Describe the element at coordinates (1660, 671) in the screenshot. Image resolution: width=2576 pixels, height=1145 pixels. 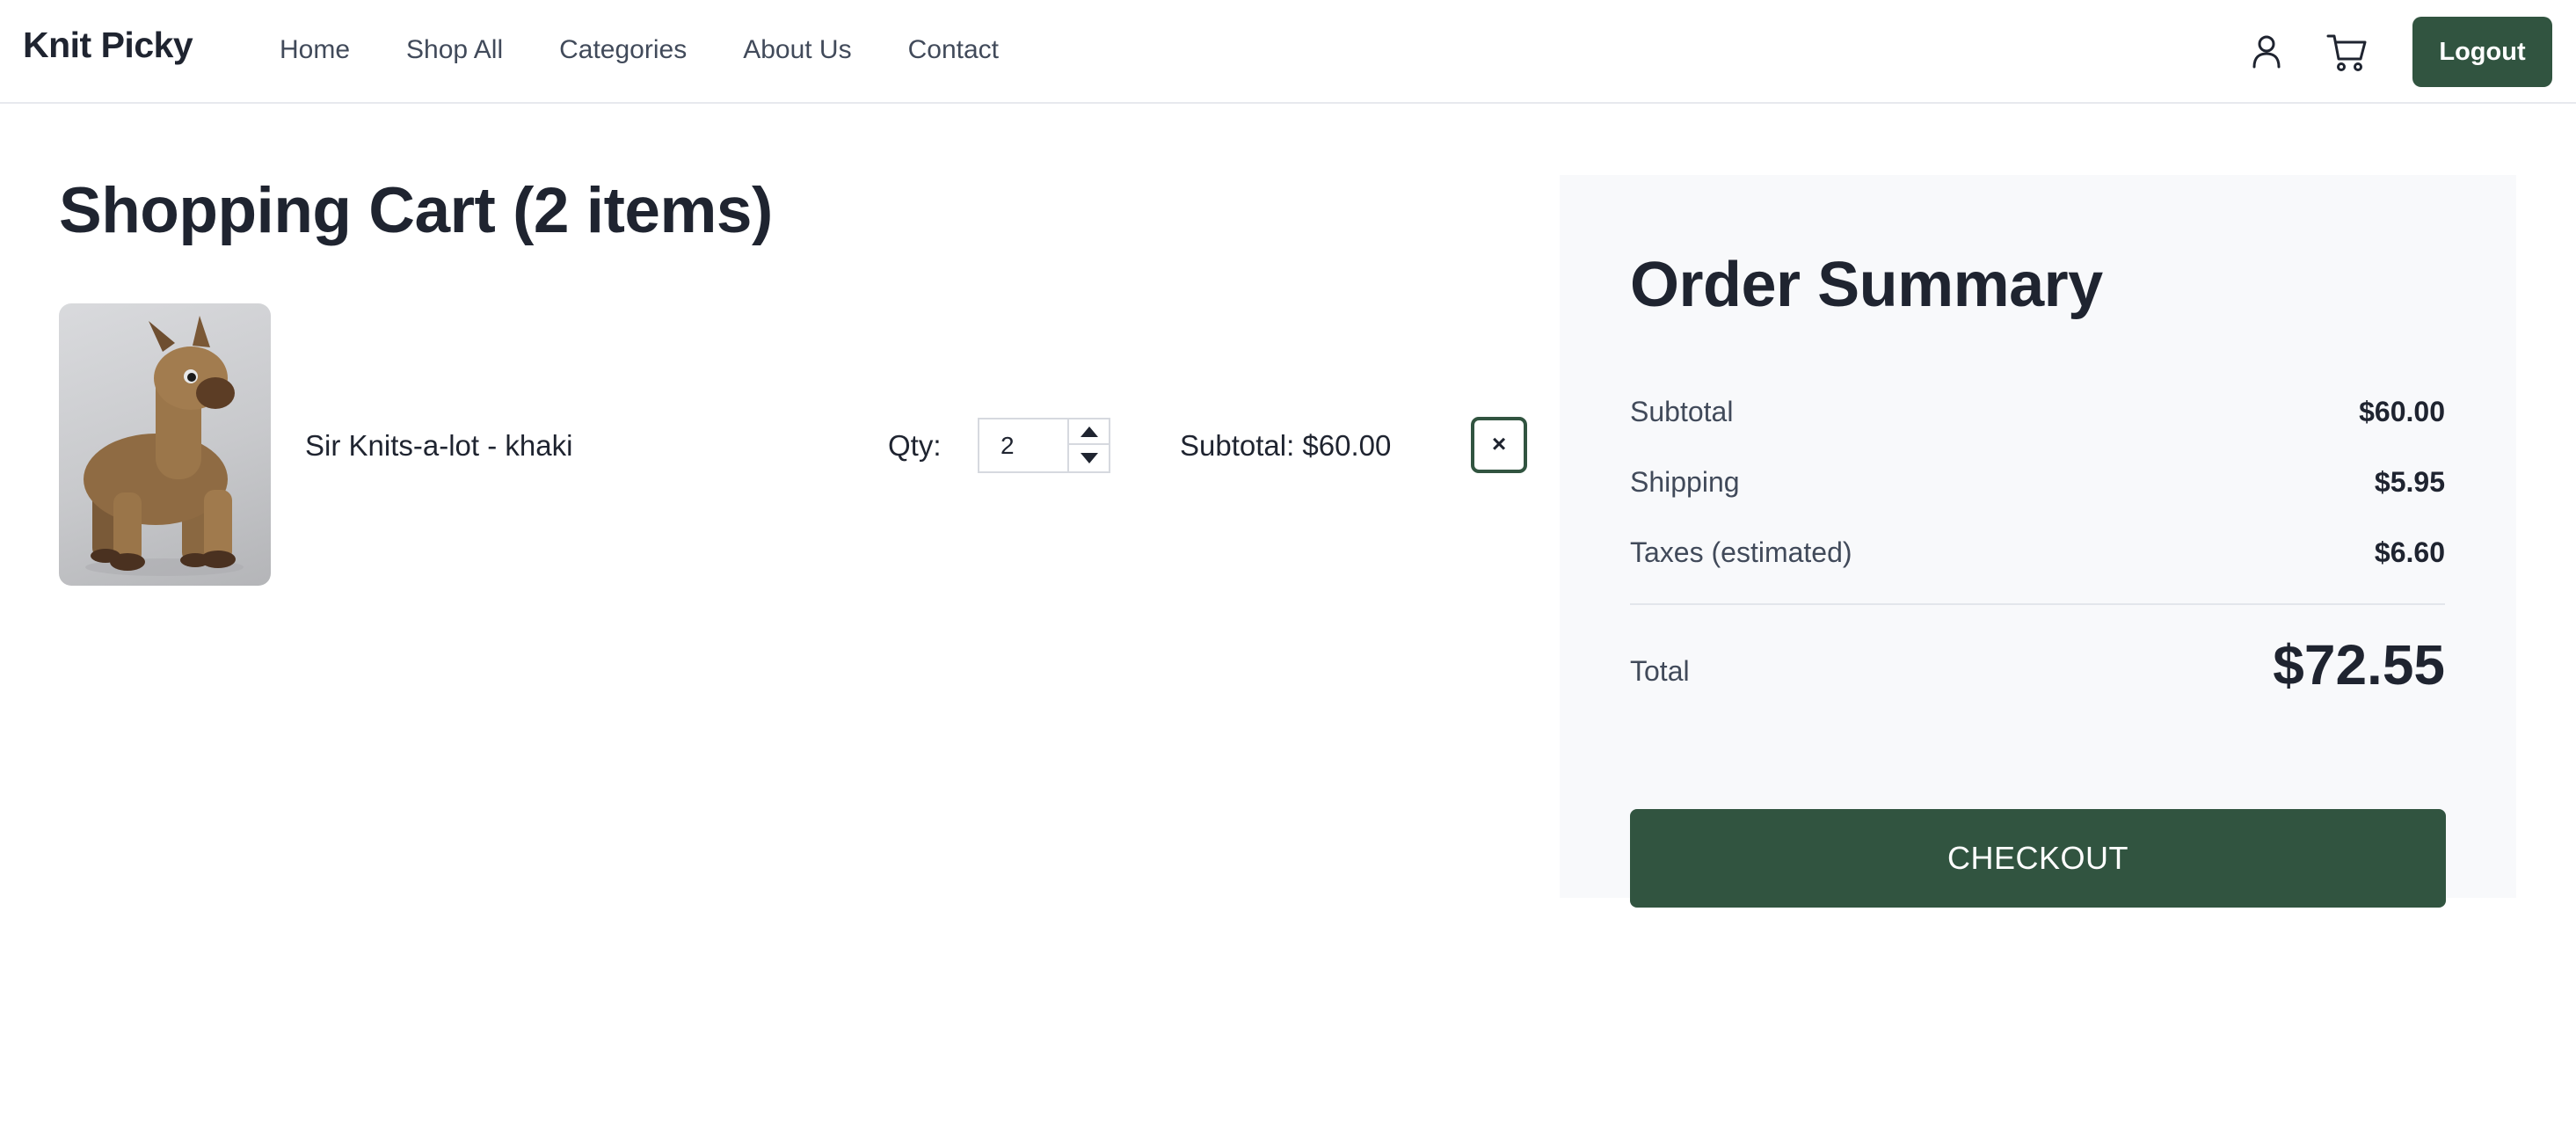
I see `summary-total-label: Total` at that location.